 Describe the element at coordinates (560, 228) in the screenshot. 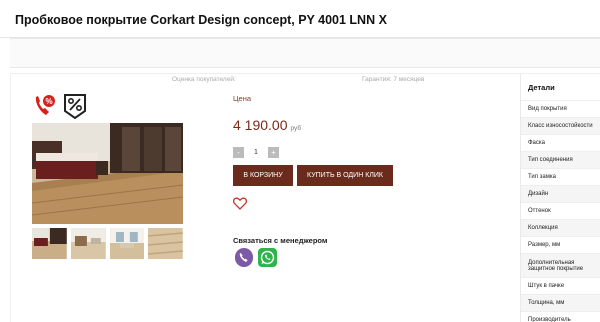

I see `detail-row: Коллекция` at that location.